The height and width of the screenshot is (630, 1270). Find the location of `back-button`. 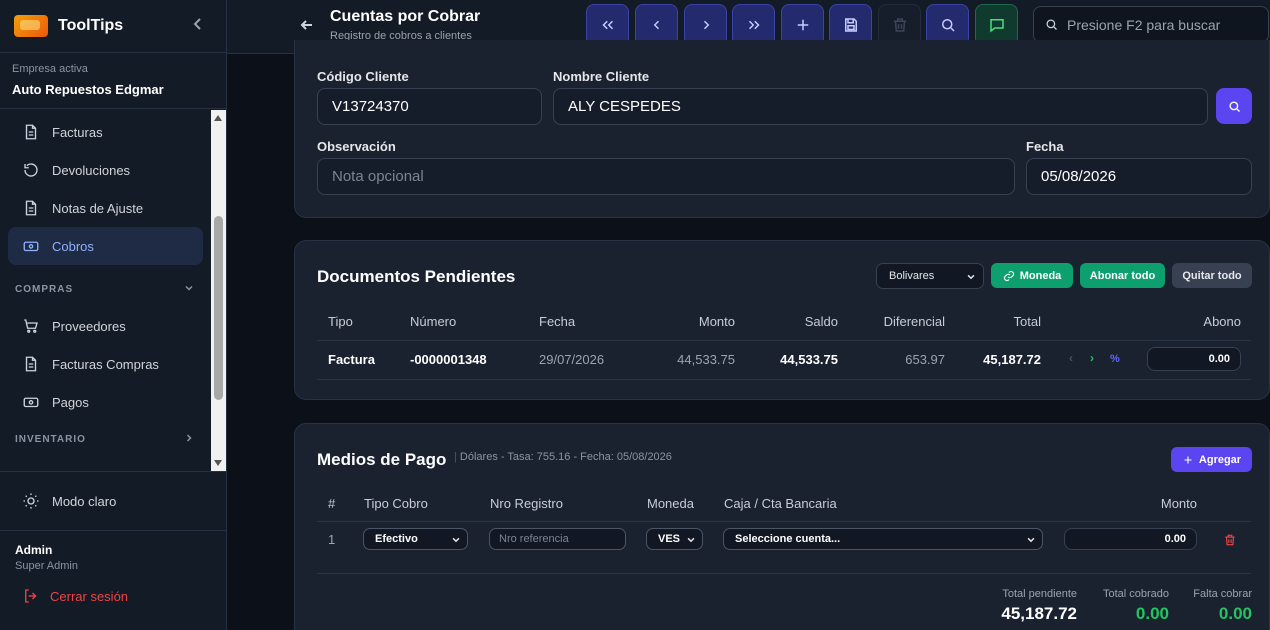

back-button is located at coordinates (307, 25).